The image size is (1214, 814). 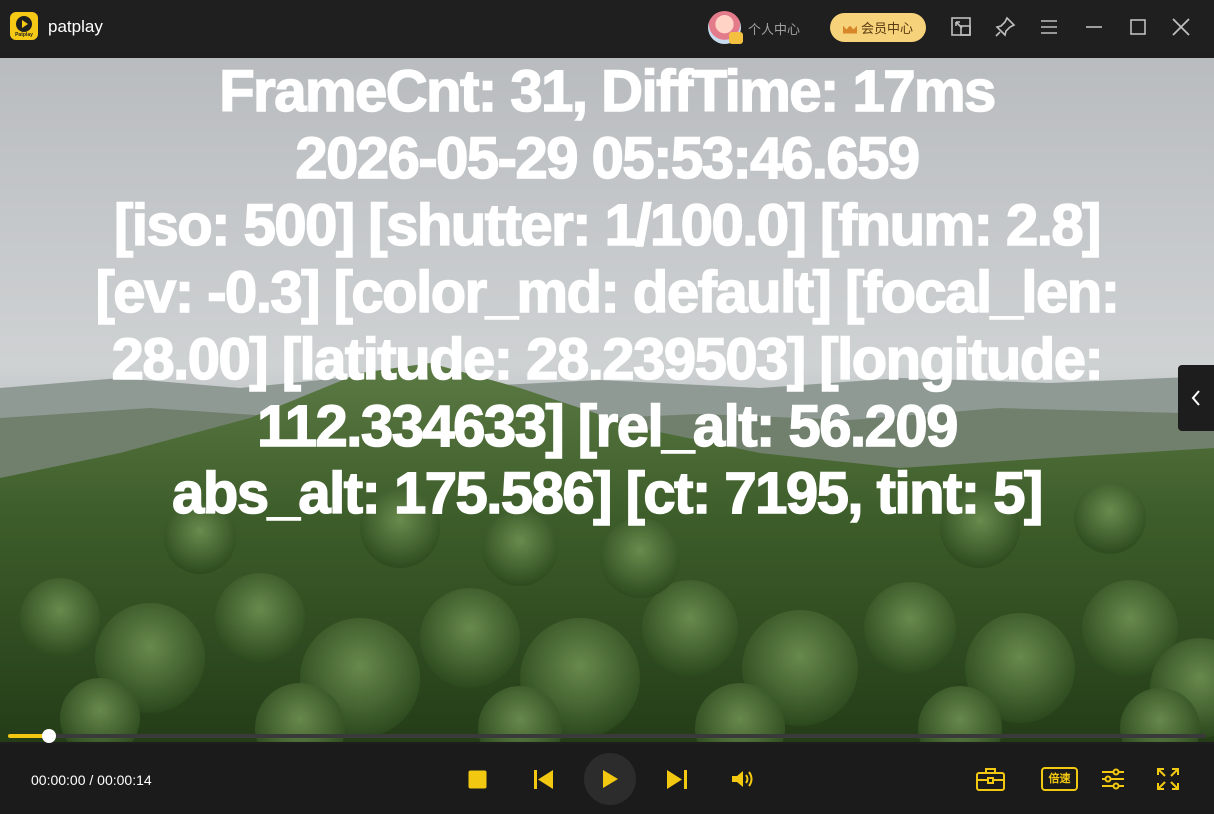 I want to click on play-icon, so click(x=610, y=779).